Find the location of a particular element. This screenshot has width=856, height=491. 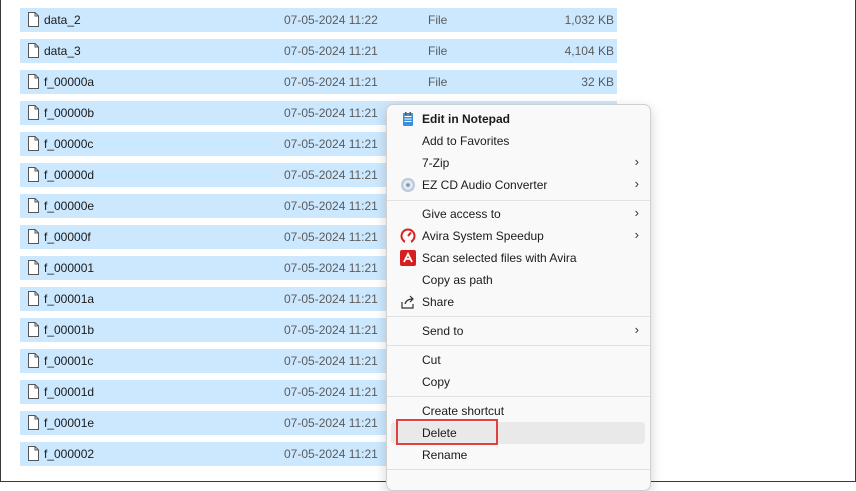

menu-label-create-shortcut: Create shortcut is located at coordinates (463, 411).